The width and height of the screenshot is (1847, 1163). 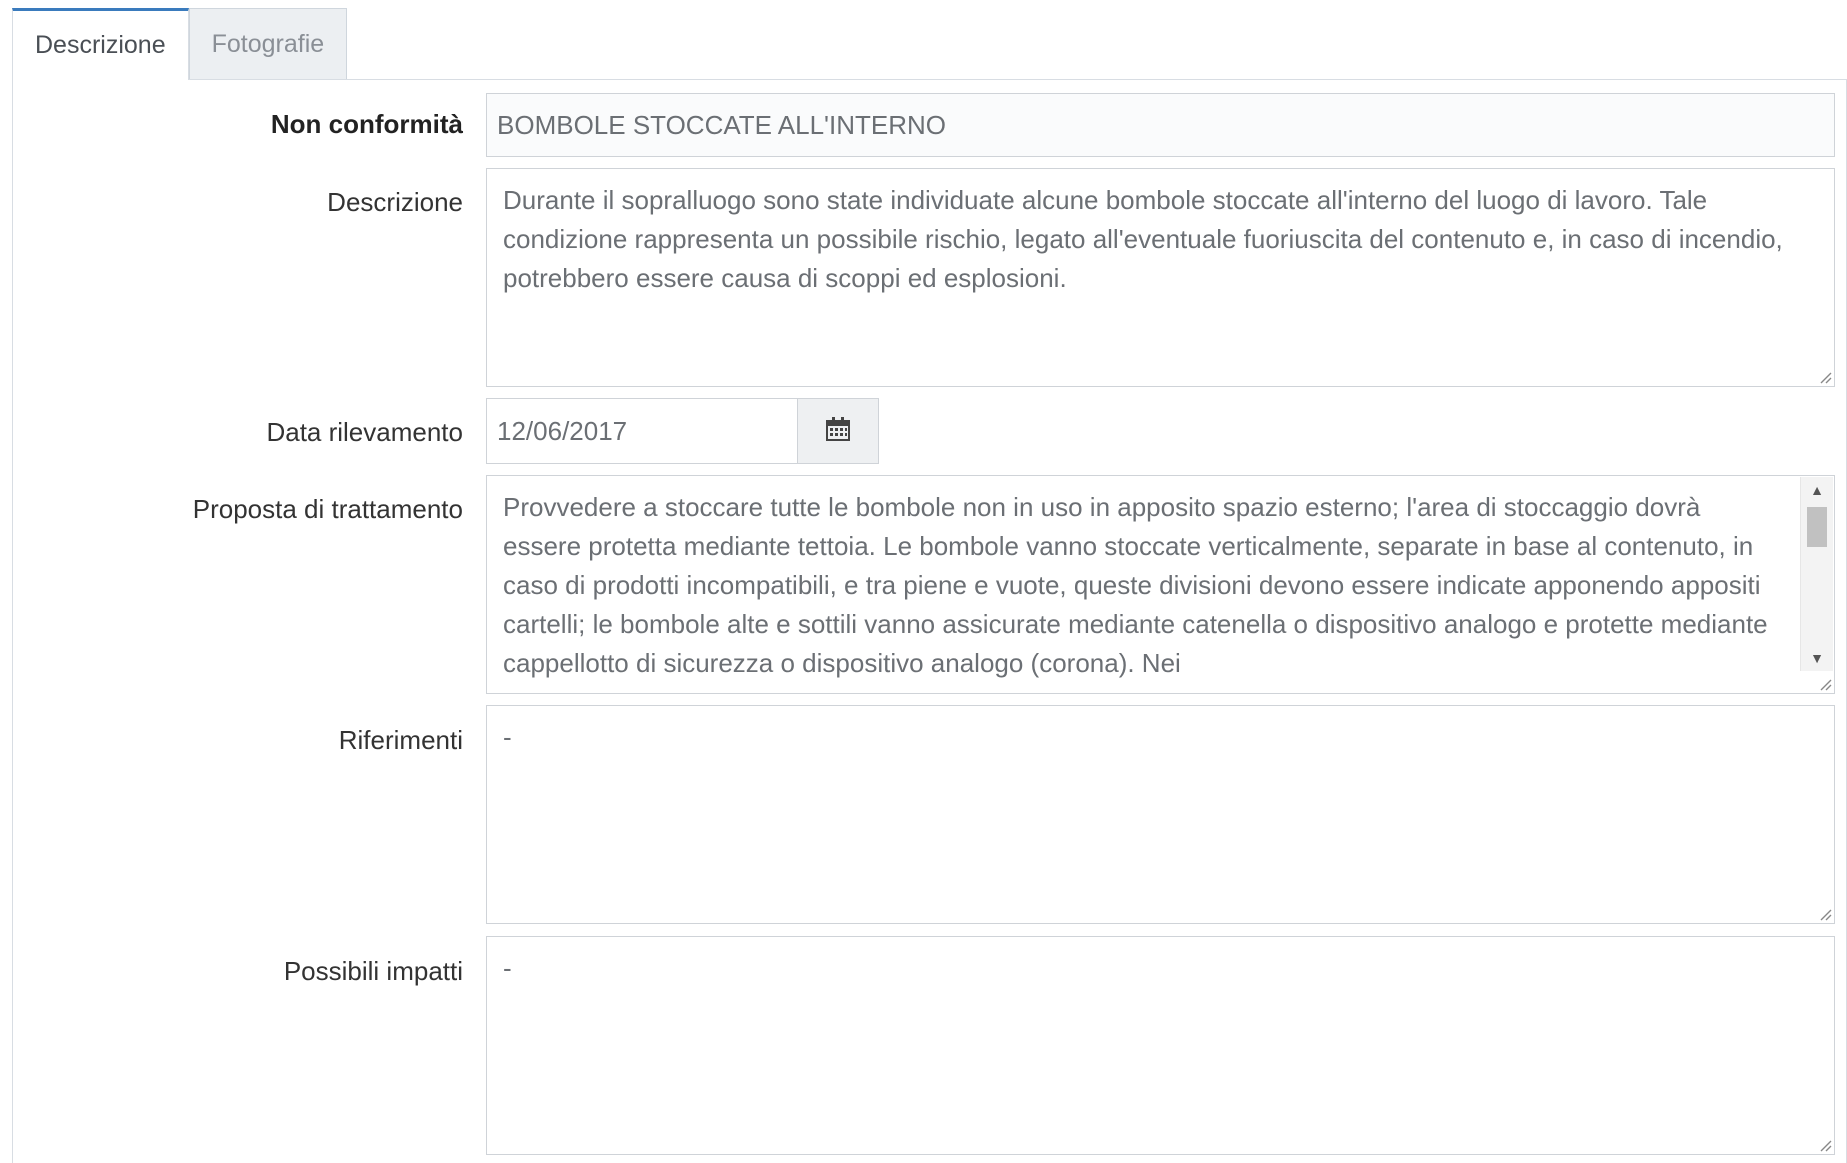 What do you see at coordinates (1160, 814) in the screenshot?
I see `riferimenti-textarea: -` at bounding box center [1160, 814].